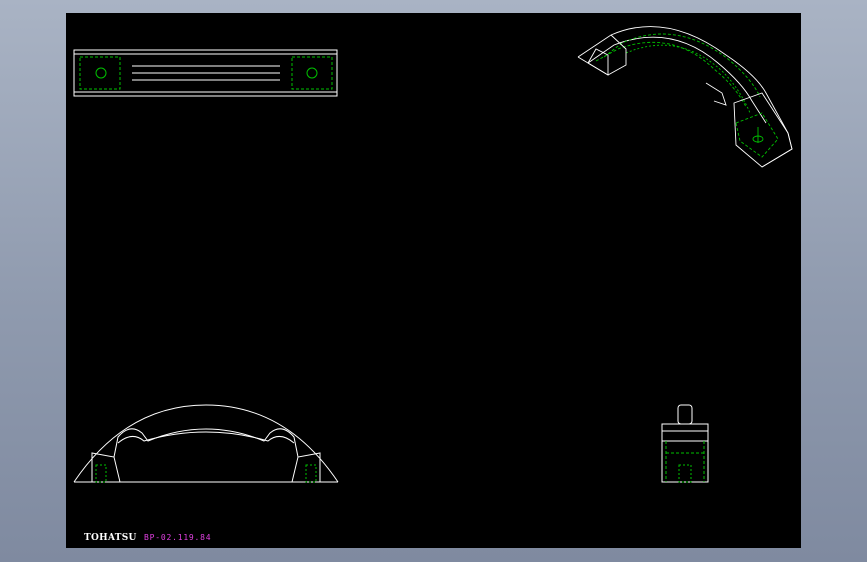 The image size is (867, 562). I want to click on left-bolt-hole, so click(101, 73).